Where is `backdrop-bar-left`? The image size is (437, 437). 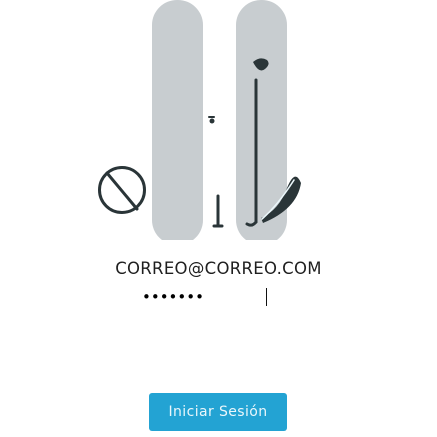
backdrop-bar-left is located at coordinates (177, 120).